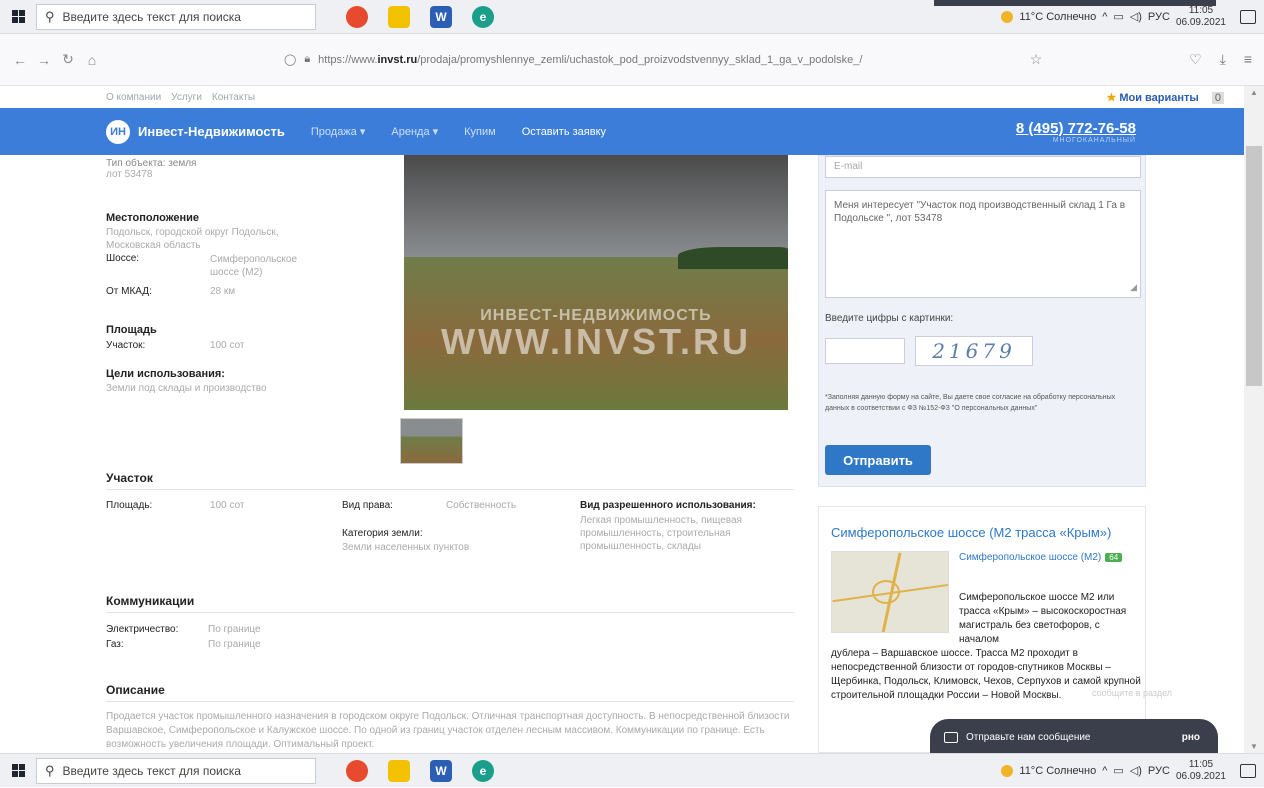  What do you see at coordinates (260, 266) in the screenshot?
I see `highway-value: Симферопольское шоссе (М2)` at bounding box center [260, 266].